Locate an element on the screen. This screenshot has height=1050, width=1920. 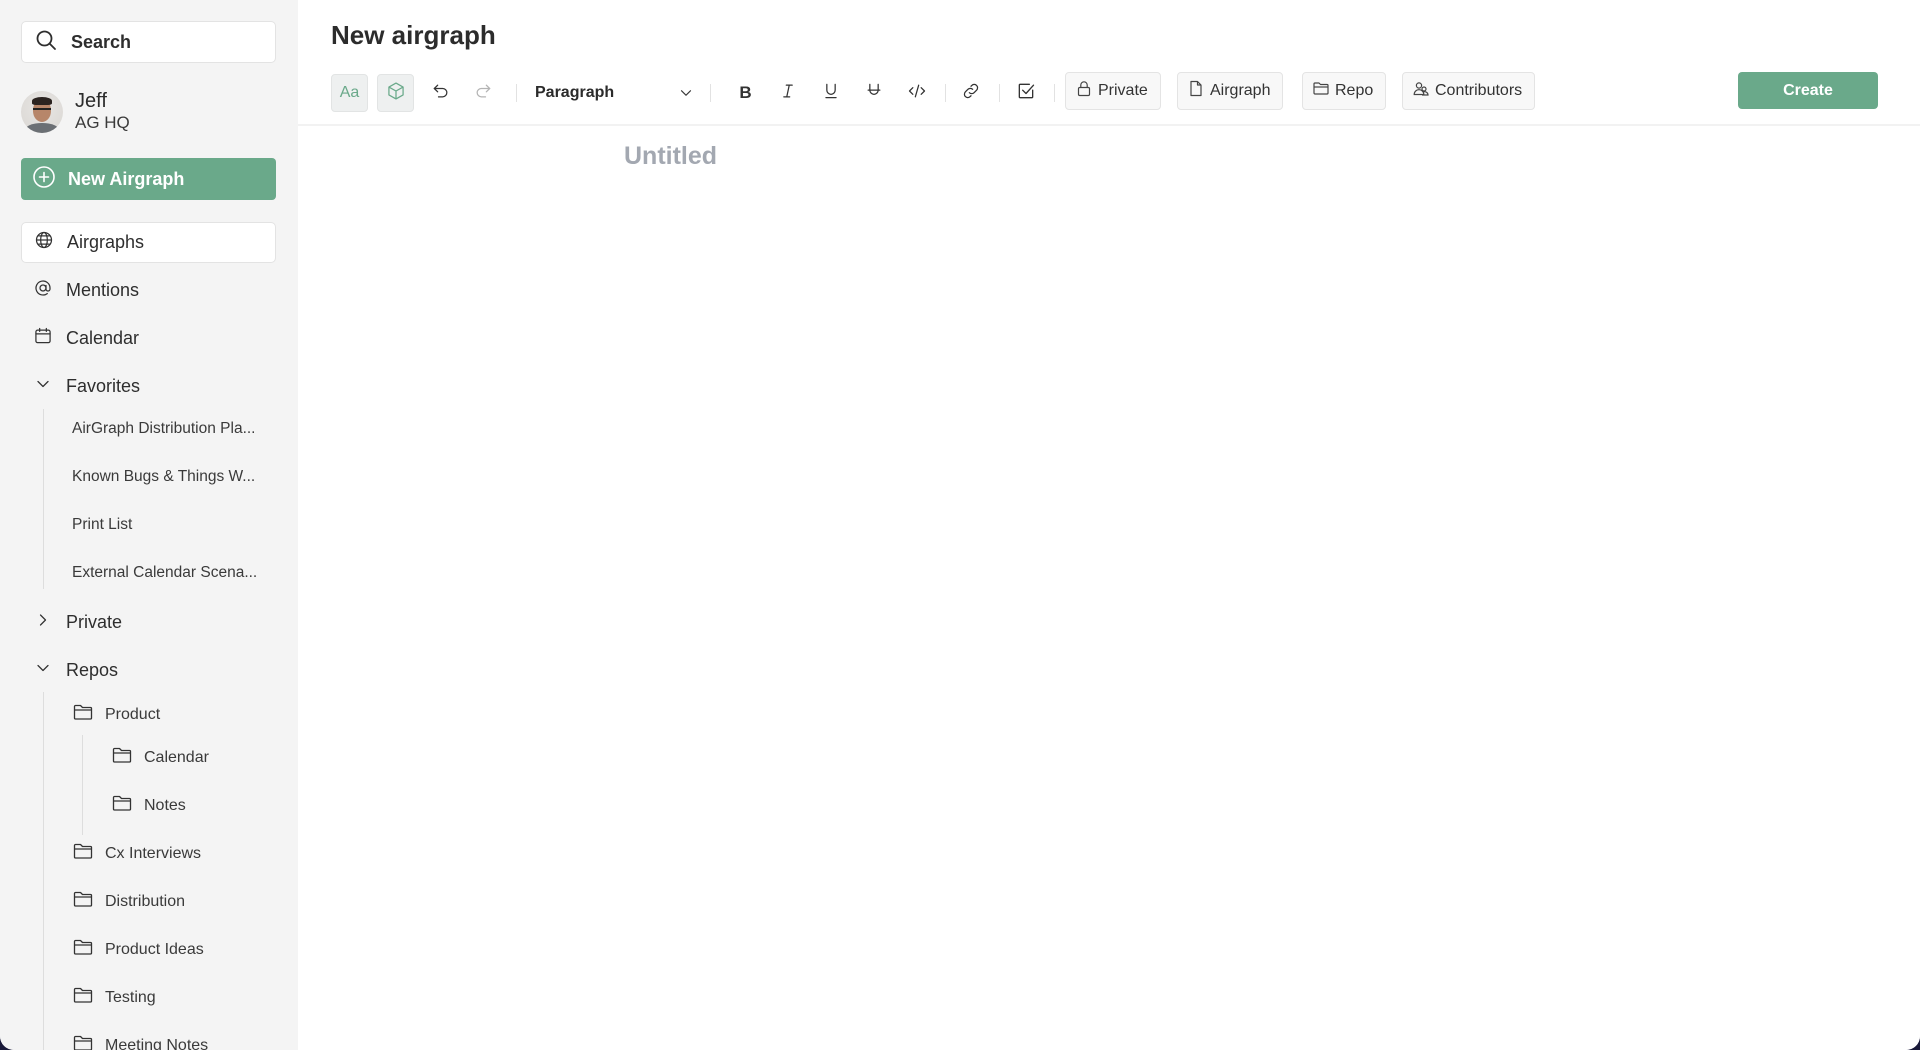
folder-label: Product Ideas is located at coordinates (154, 949).